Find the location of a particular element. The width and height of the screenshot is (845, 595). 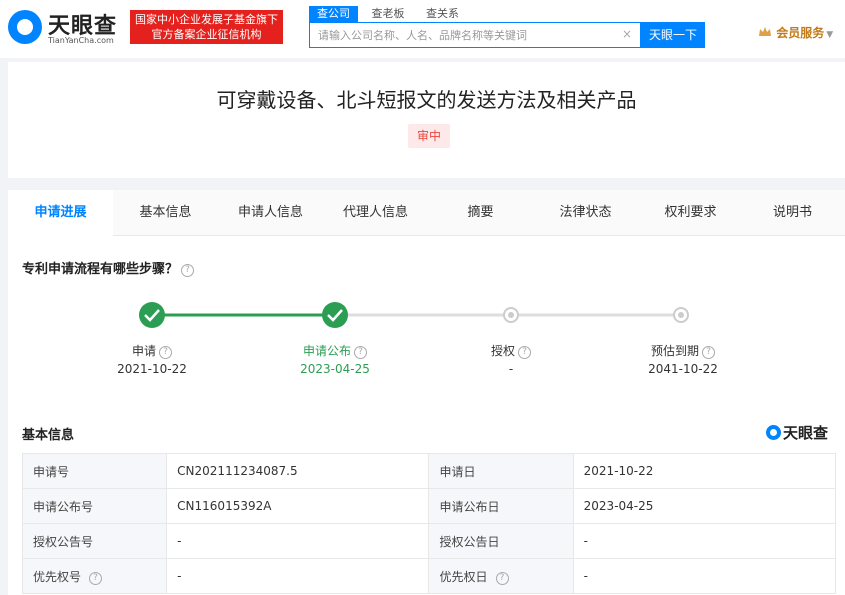

search-tab-boss: 查老板 is located at coordinates (388, 14).